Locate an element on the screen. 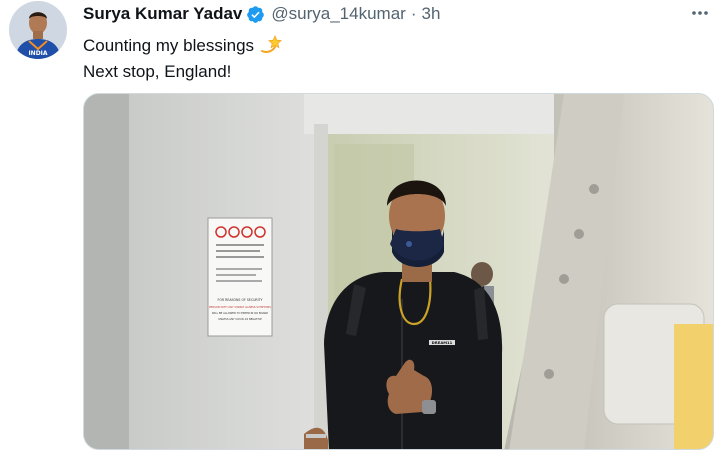 This screenshot has height=457, width=728. author-name: Surya Kumar Yadav is located at coordinates (162, 14).